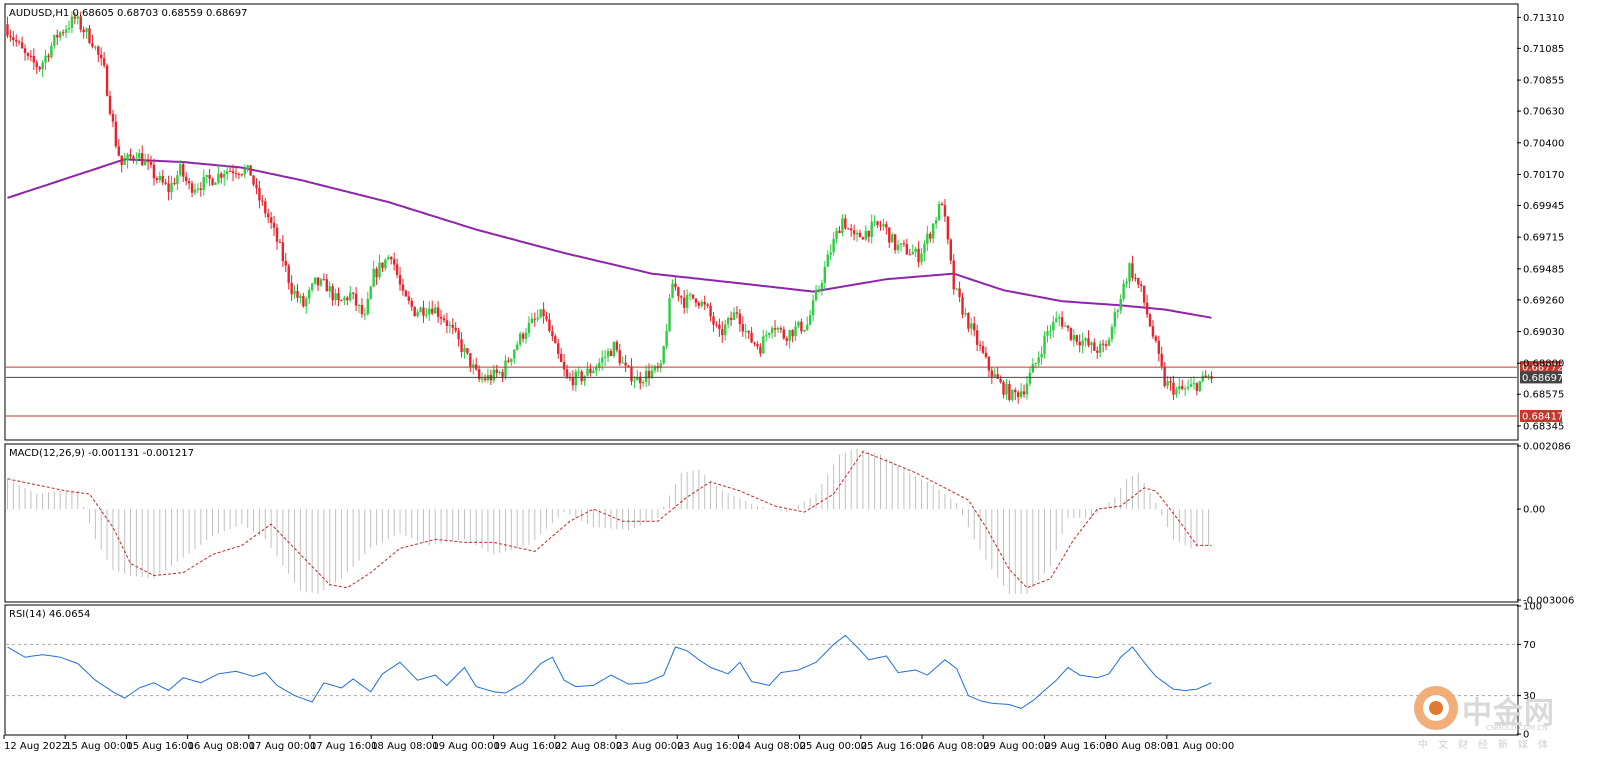 The height and width of the screenshot is (777, 1607). I want to click on time-tick-label: 16 Aug 08:00, so click(221, 746).